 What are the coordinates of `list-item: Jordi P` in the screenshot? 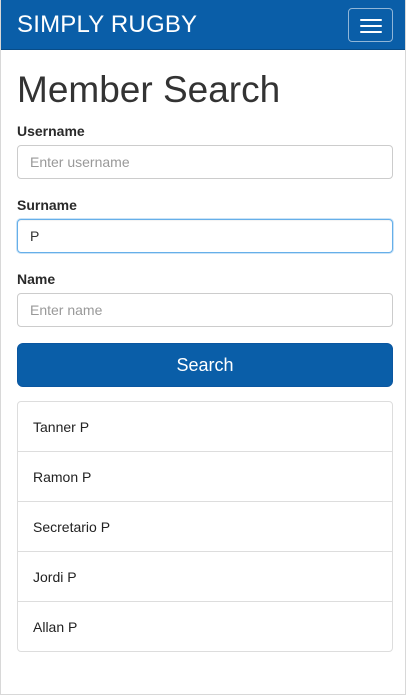 It's located at (205, 576).